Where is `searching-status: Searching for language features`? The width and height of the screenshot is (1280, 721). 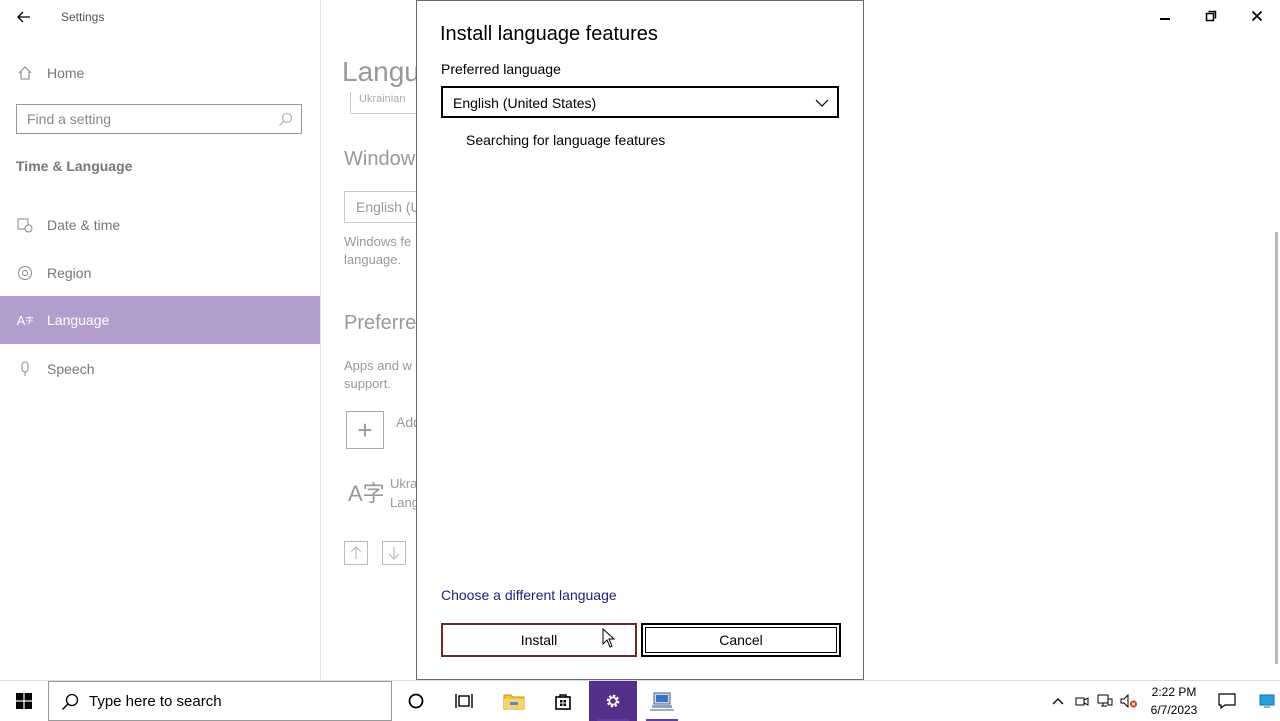 searching-status: Searching for language features is located at coordinates (566, 140).